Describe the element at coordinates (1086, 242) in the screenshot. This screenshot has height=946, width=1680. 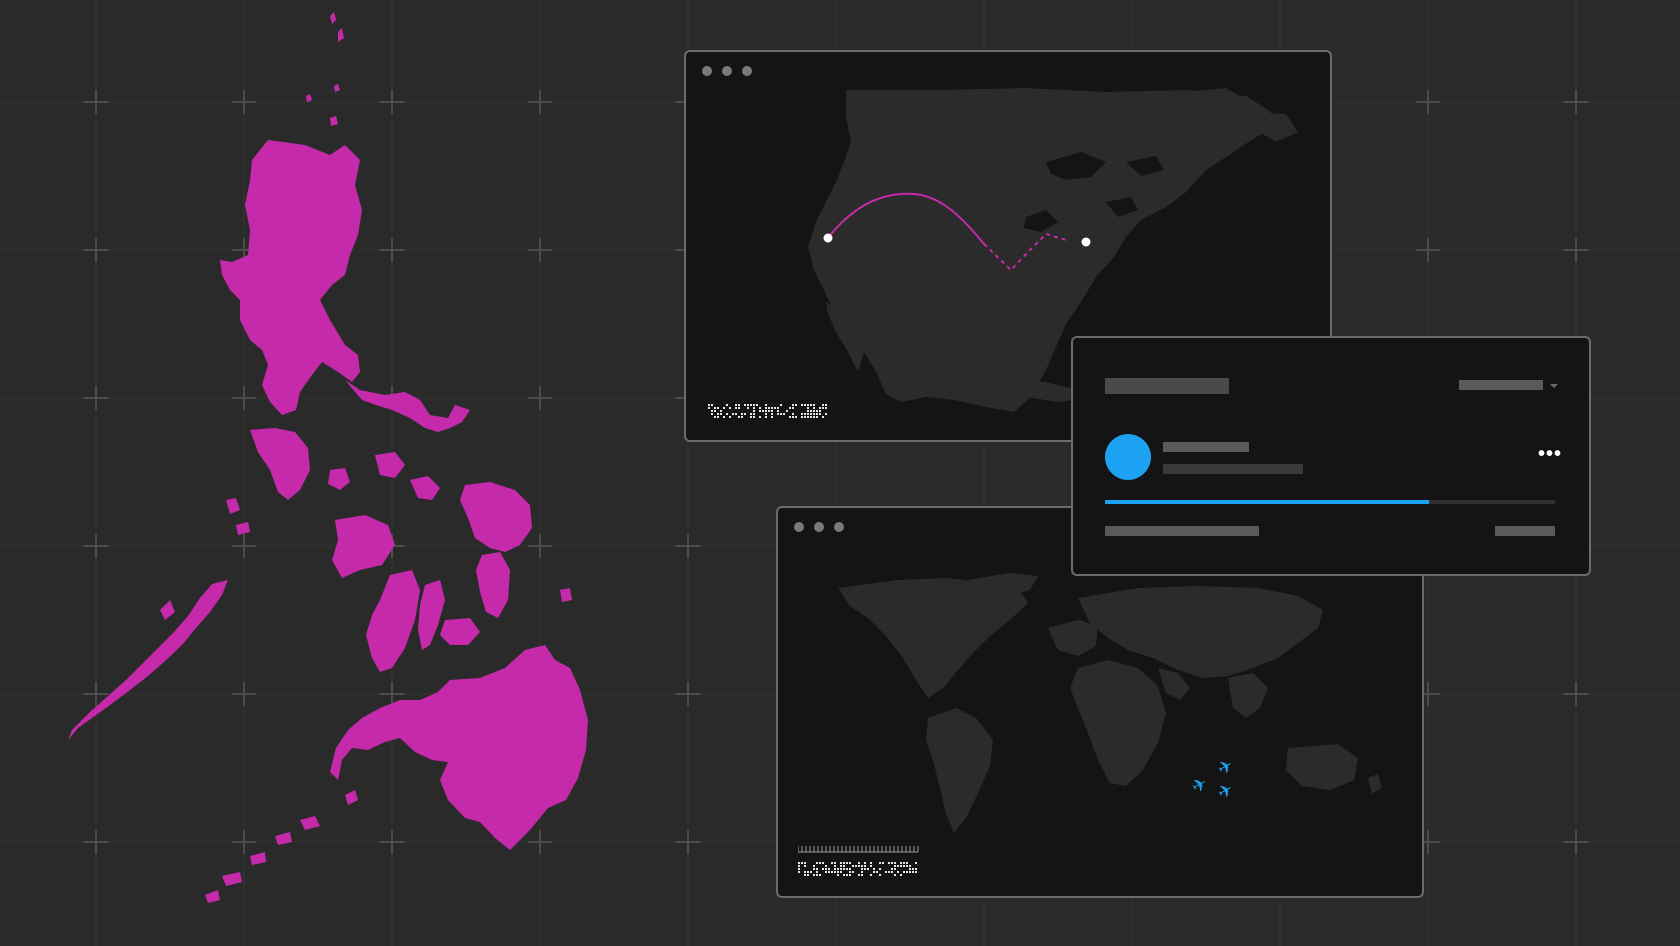
I see `route-destination-dot` at that location.